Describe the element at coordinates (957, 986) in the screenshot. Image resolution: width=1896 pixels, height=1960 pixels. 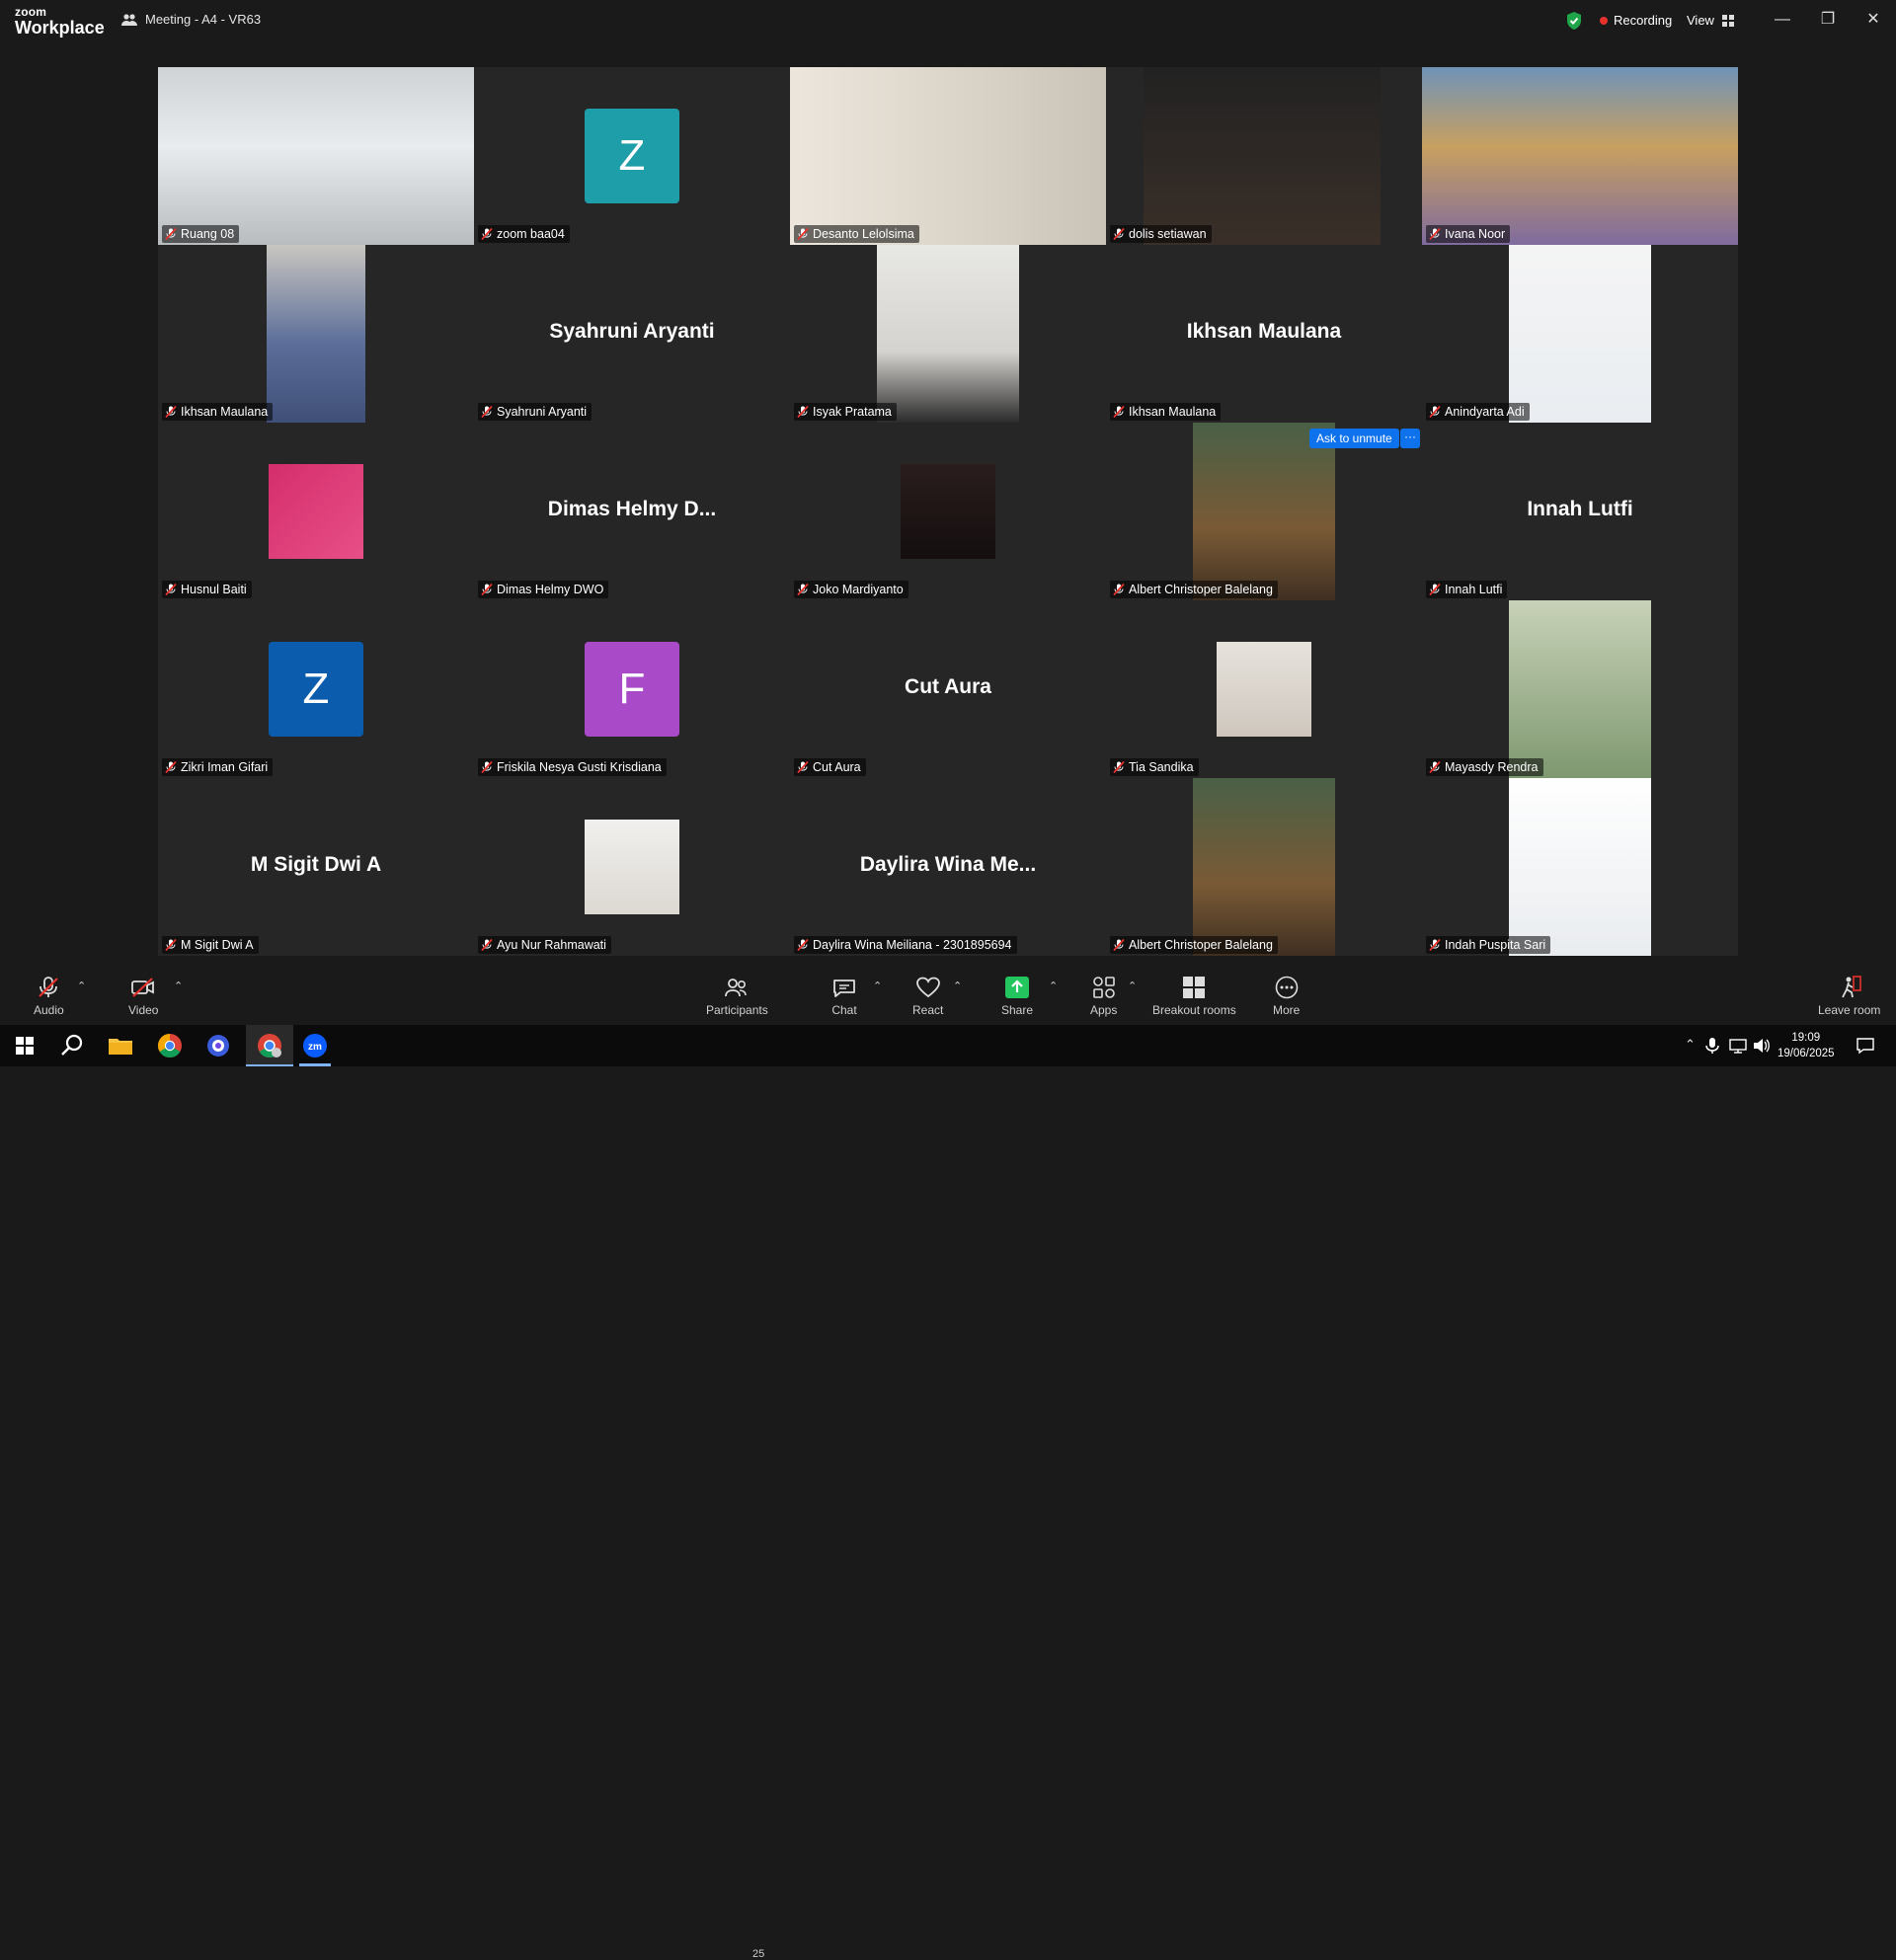
I see `react-options-caret-icon: ⌃` at that location.